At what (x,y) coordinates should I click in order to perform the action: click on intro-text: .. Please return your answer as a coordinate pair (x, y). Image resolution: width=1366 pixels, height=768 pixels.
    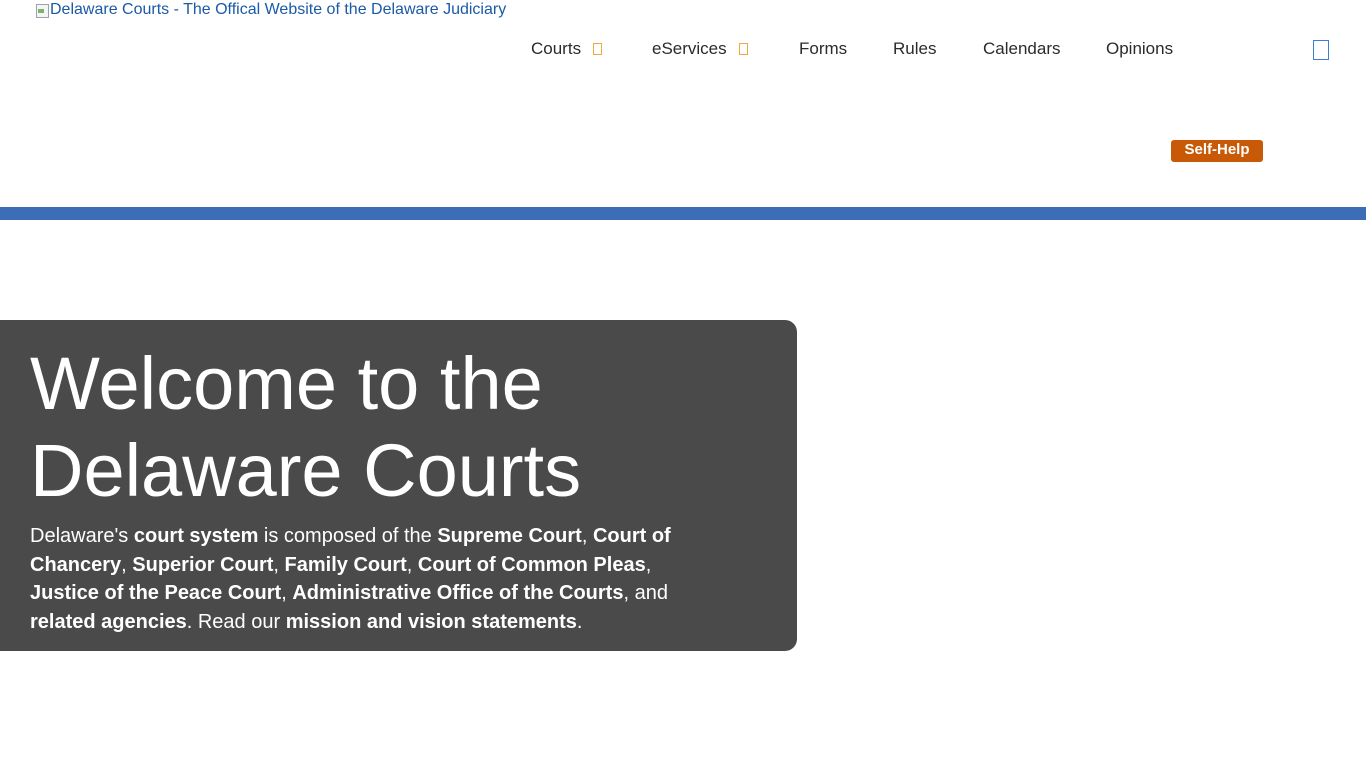
    Looking at the image, I should click on (579, 621).